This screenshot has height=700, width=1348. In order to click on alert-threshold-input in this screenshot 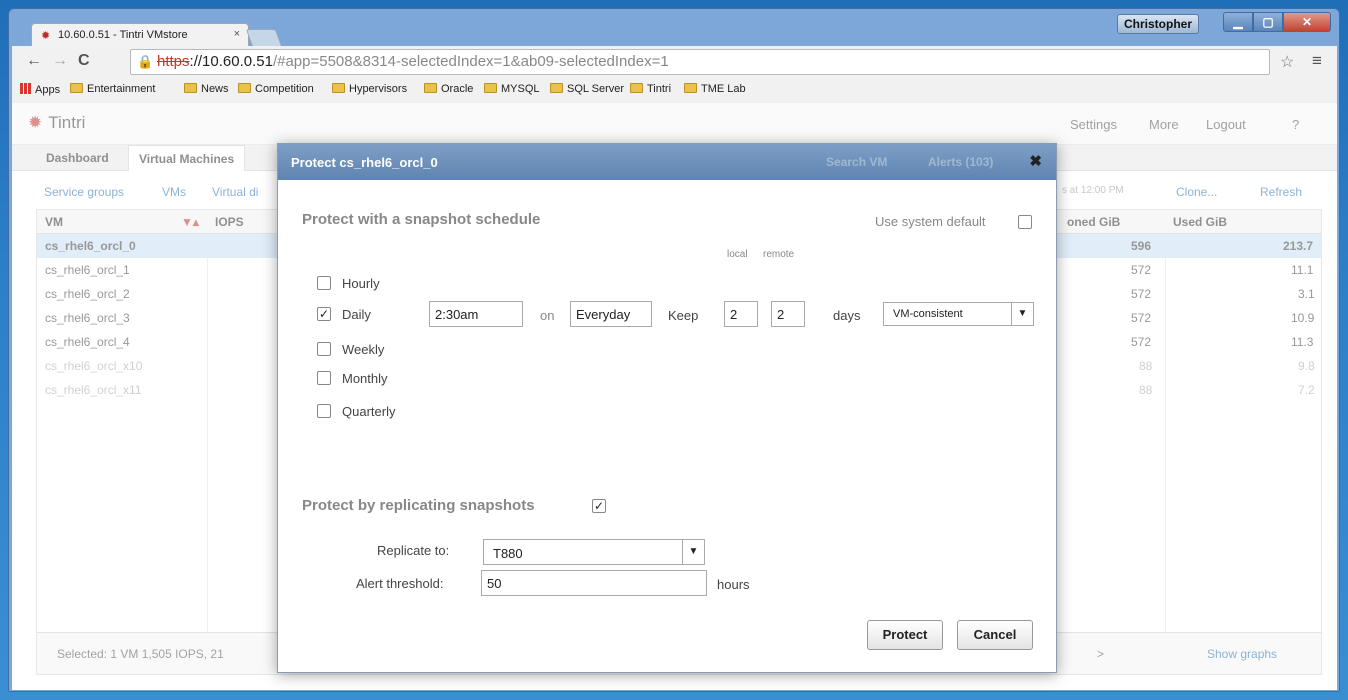, I will do `click(594, 583)`.